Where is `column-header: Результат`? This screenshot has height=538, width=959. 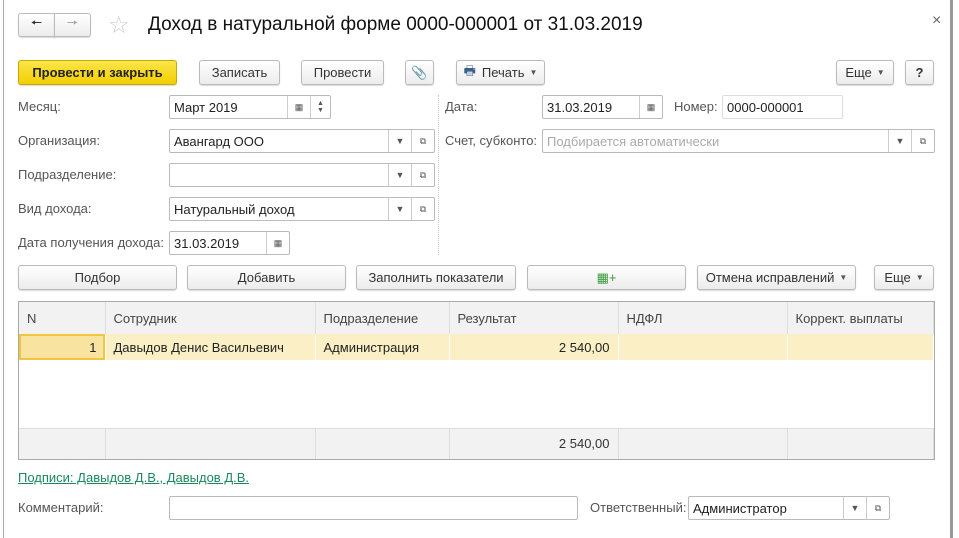
column-header: Результат is located at coordinates (534, 318).